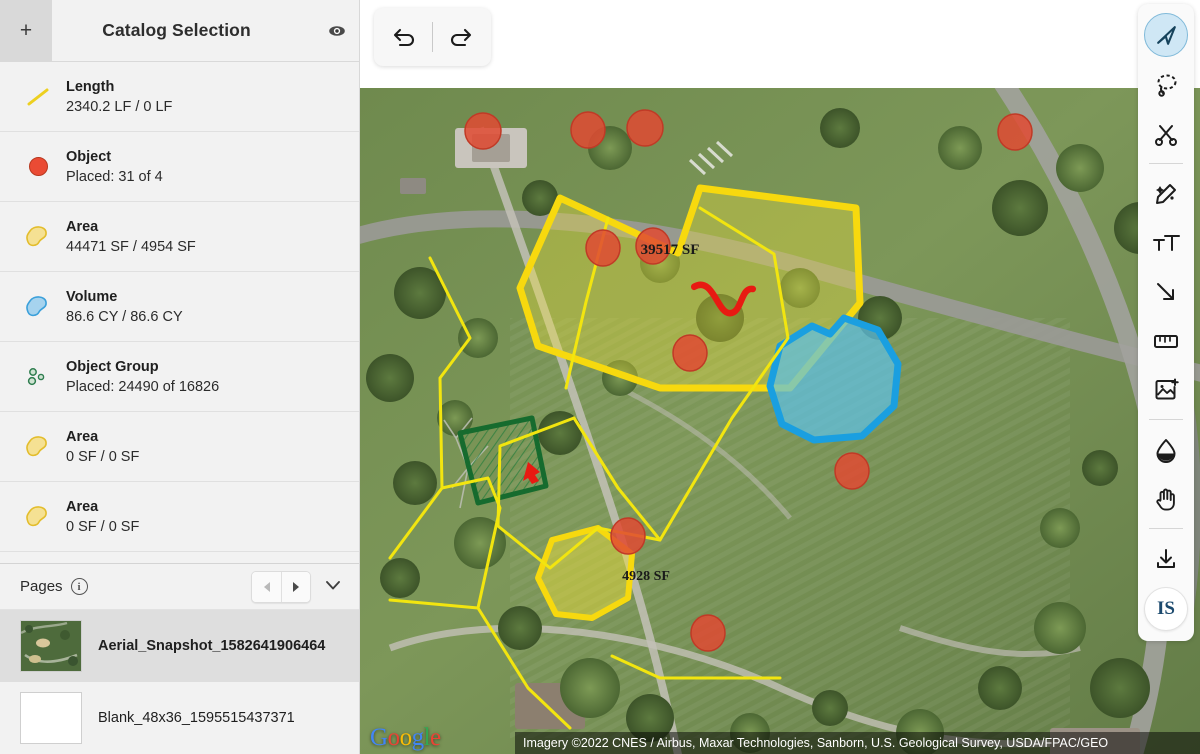 The height and width of the screenshot is (754, 1200). Describe the element at coordinates (79, 586) in the screenshot. I see `info-icon: i` at that location.